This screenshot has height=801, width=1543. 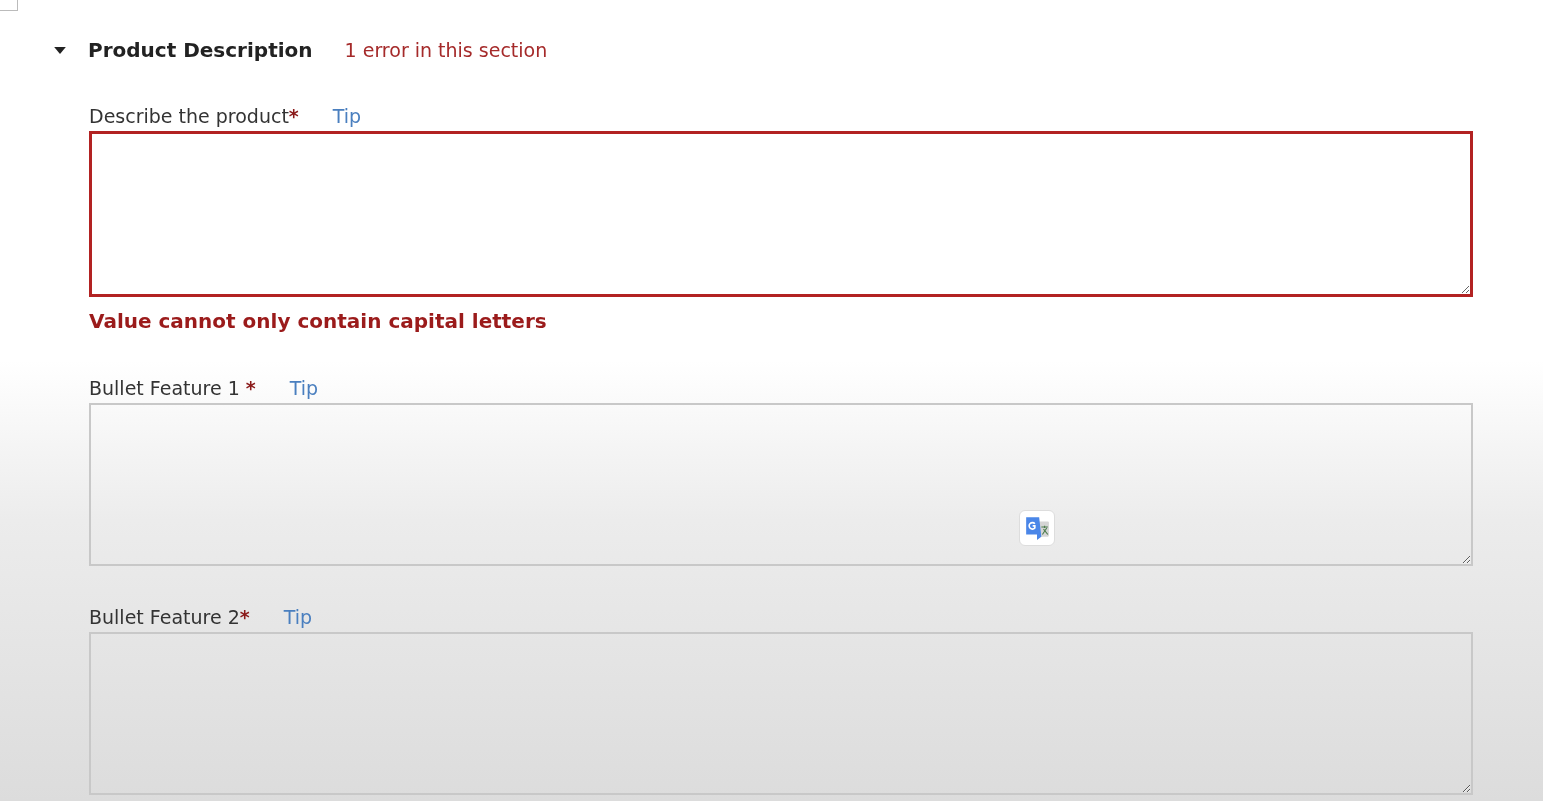 I want to click on error-summary: 1 error in this section, so click(x=446, y=50).